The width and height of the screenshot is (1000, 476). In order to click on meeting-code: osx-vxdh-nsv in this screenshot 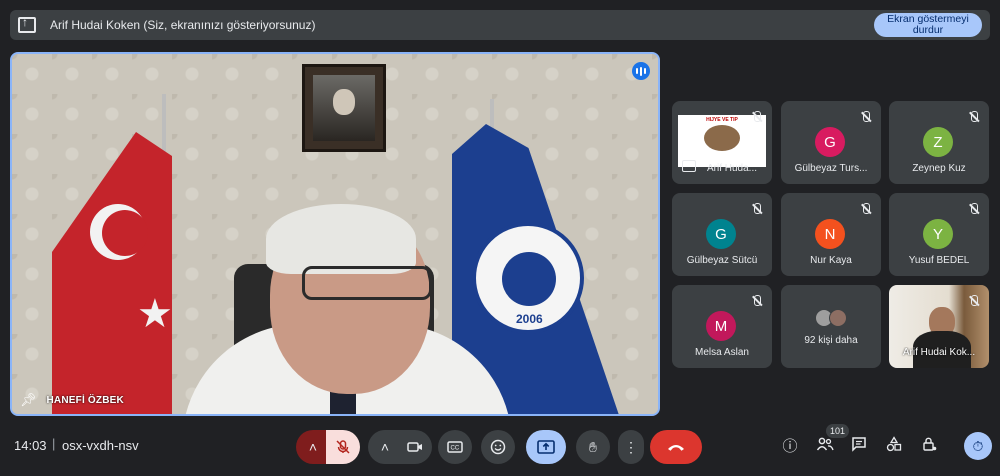, I will do `click(100, 445)`.